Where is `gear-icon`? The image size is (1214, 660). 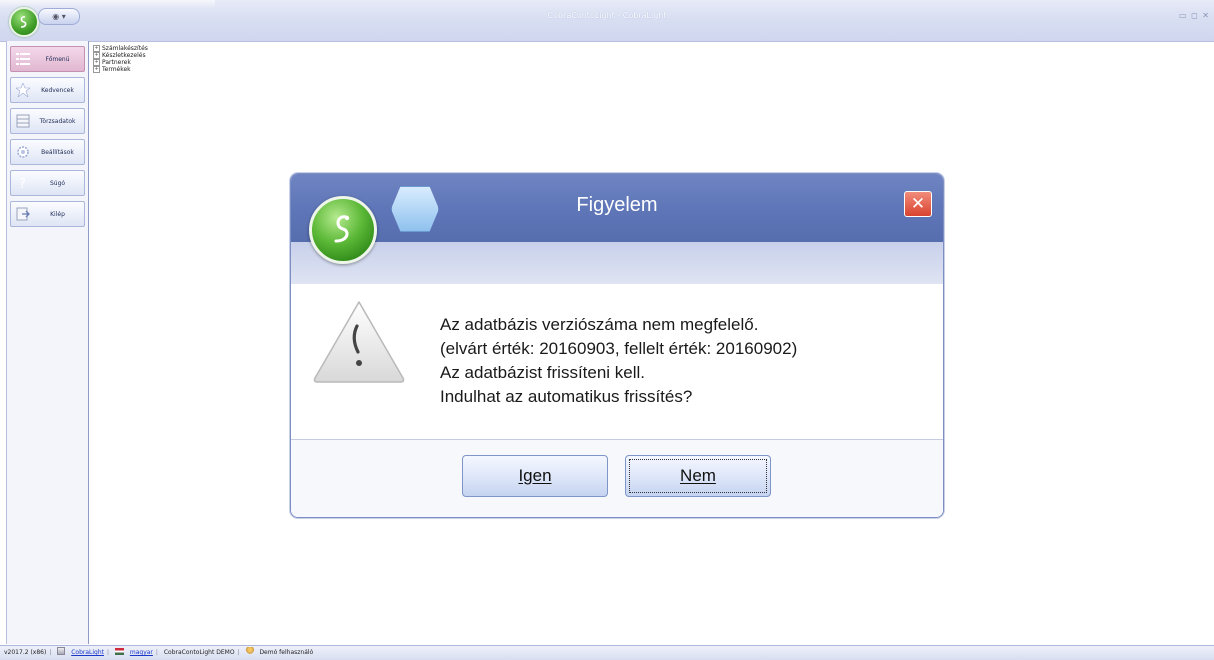 gear-icon is located at coordinates (23, 152).